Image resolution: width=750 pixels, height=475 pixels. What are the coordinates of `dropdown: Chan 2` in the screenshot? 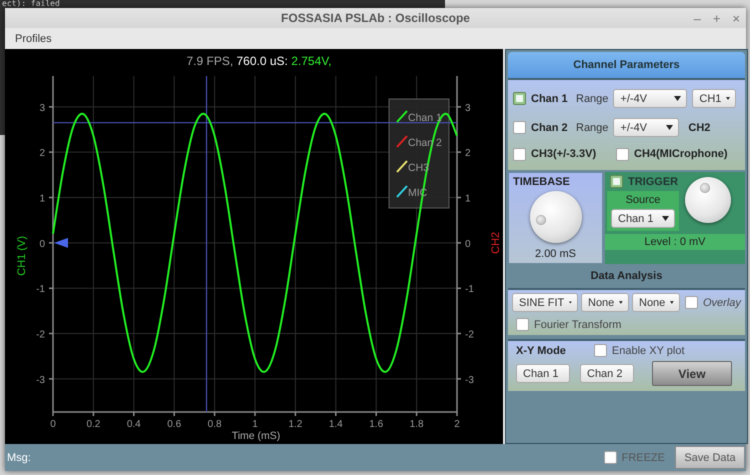 It's located at (607, 373).